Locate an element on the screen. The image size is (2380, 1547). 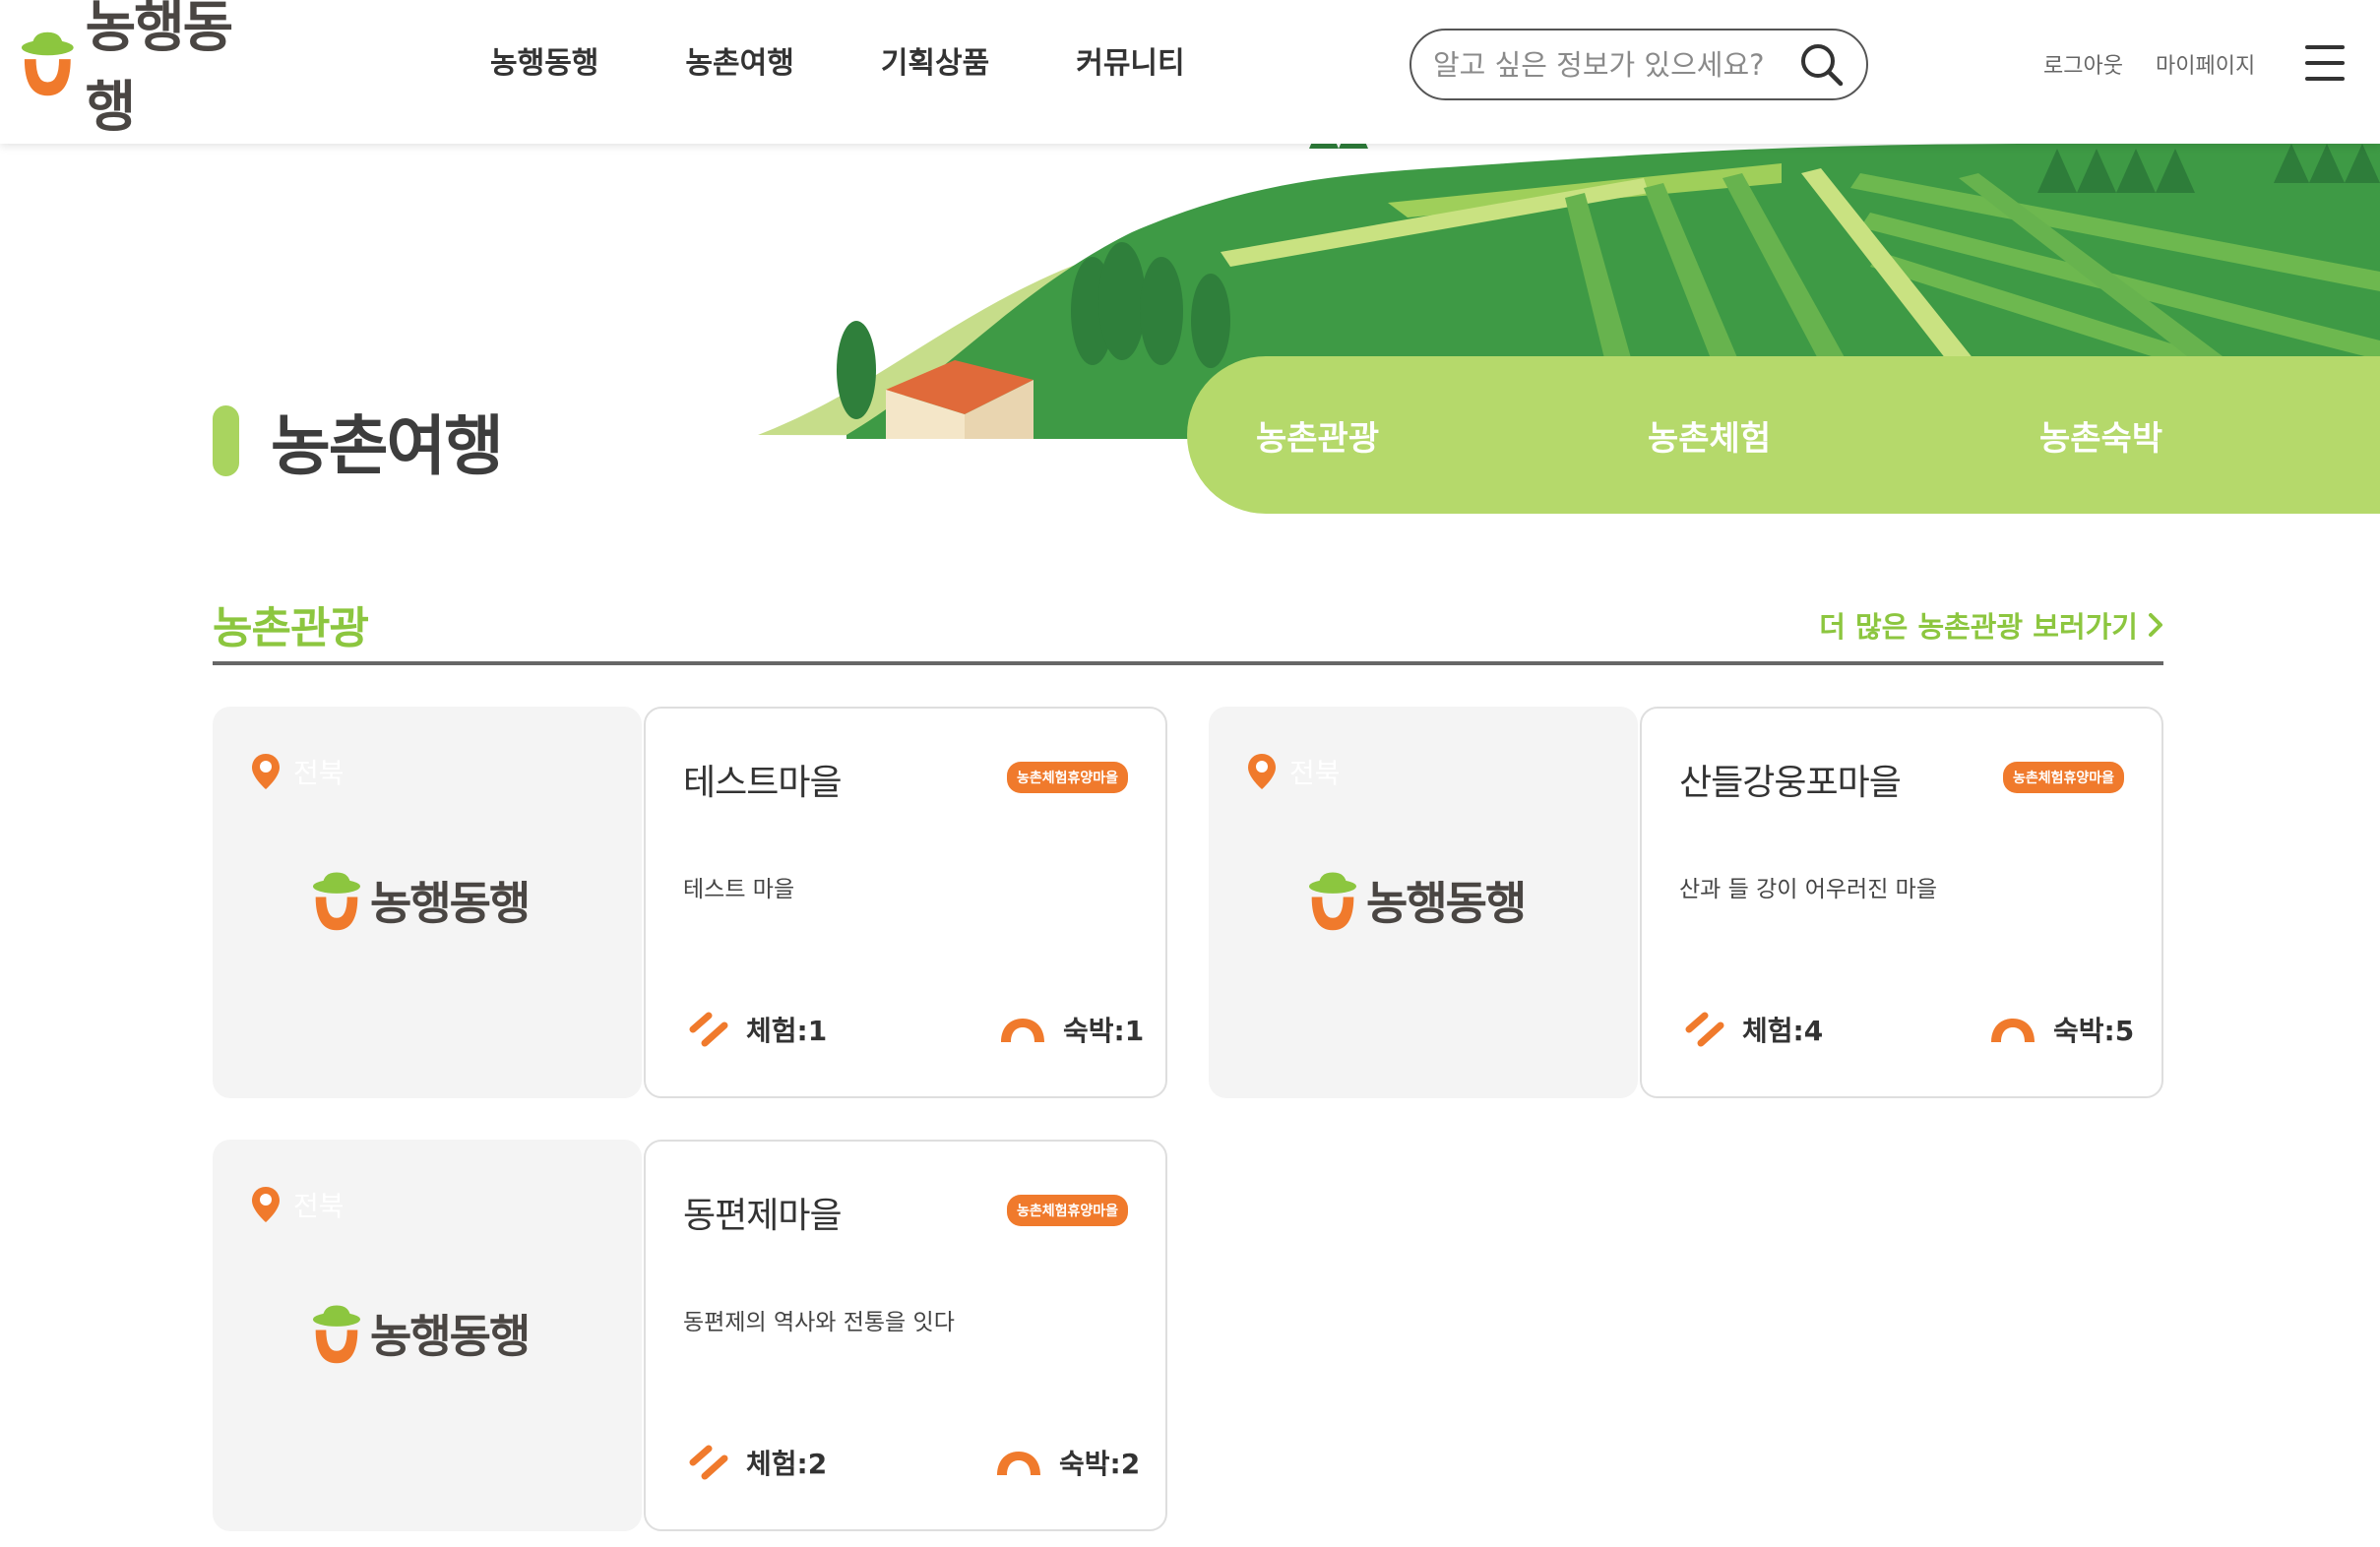
site-header: 농행동행 농행동행 농촌여행 기획상품 커뮤니티 로그아웃 마이페이지 is located at coordinates (1190, 72).